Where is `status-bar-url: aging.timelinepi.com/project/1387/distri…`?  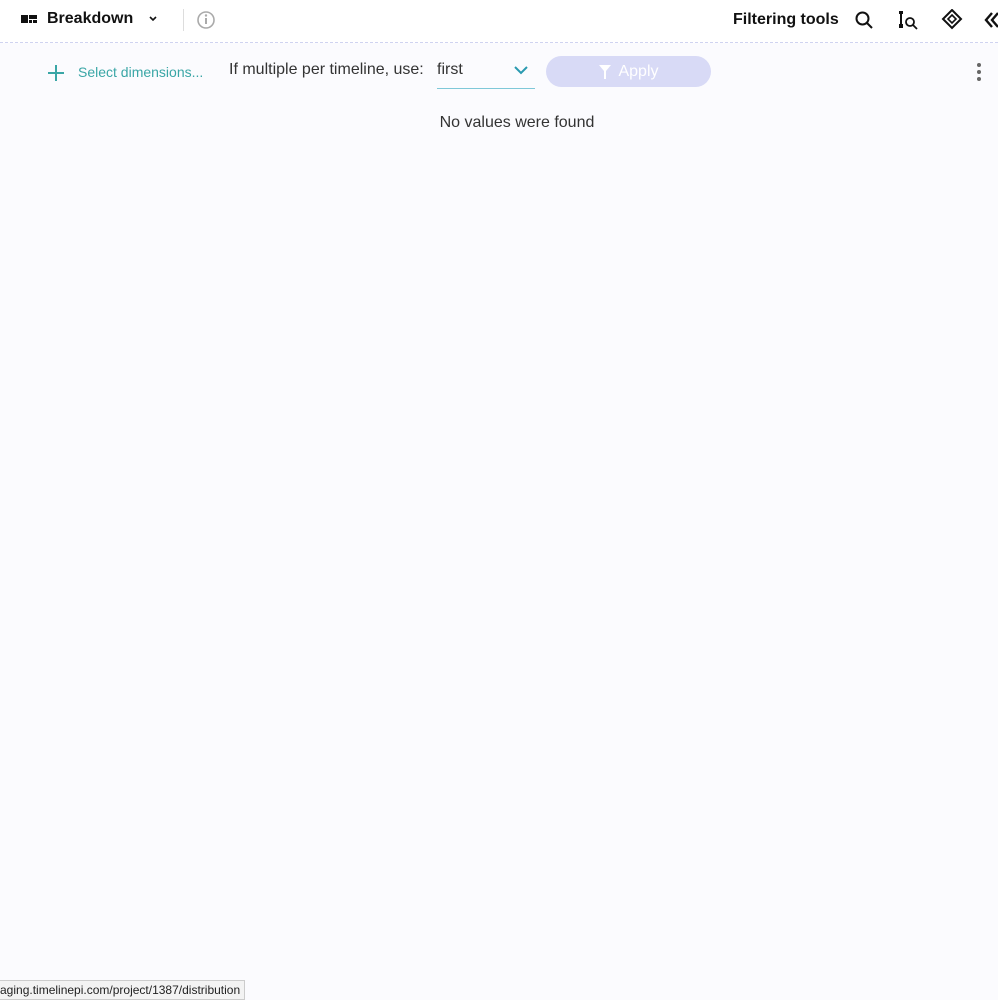 status-bar-url: aging.timelinepi.com/project/1387/distri… is located at coordinates (123, 990).